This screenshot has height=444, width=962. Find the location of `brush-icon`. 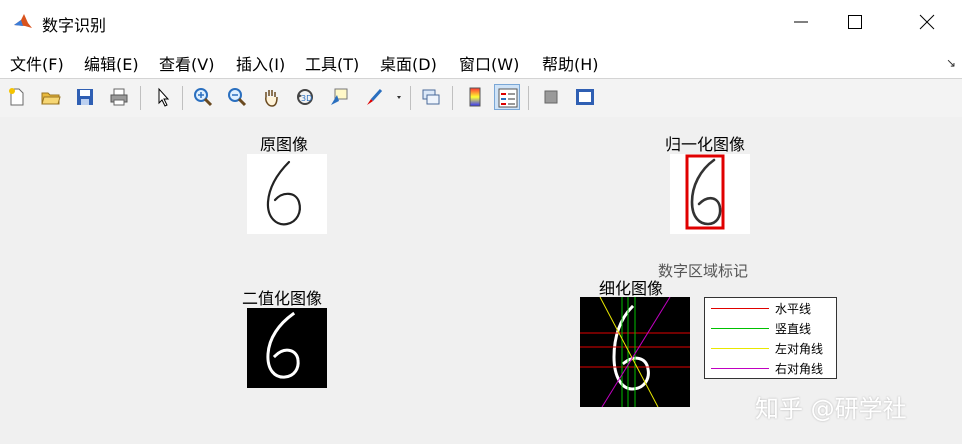

brush-icon is located at coordinates (384, 96).